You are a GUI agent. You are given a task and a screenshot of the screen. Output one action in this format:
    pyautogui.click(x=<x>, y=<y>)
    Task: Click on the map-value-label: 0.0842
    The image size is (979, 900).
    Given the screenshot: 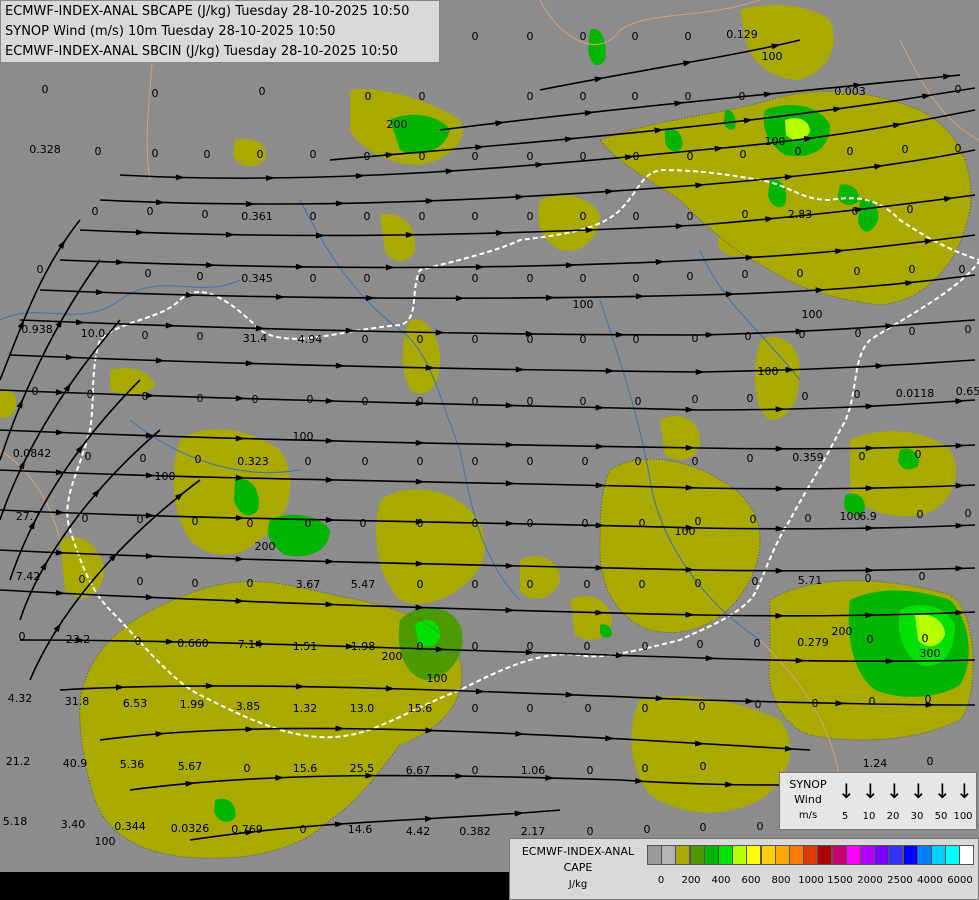 What is the action you would take?
    pyautogui.click(x=32, y=453)
    